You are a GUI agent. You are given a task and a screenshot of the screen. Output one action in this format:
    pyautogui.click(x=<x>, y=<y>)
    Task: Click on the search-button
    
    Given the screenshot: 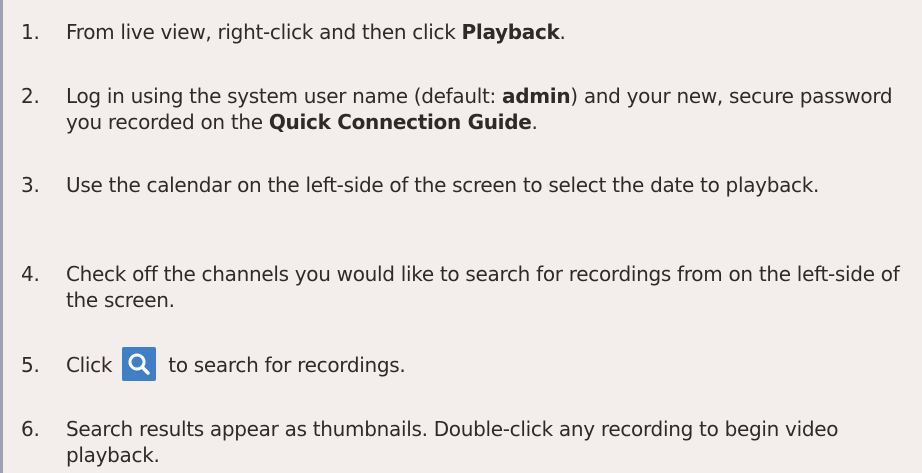 What is the action you would take?
    pyautogui.click(x=139, y=363)
    